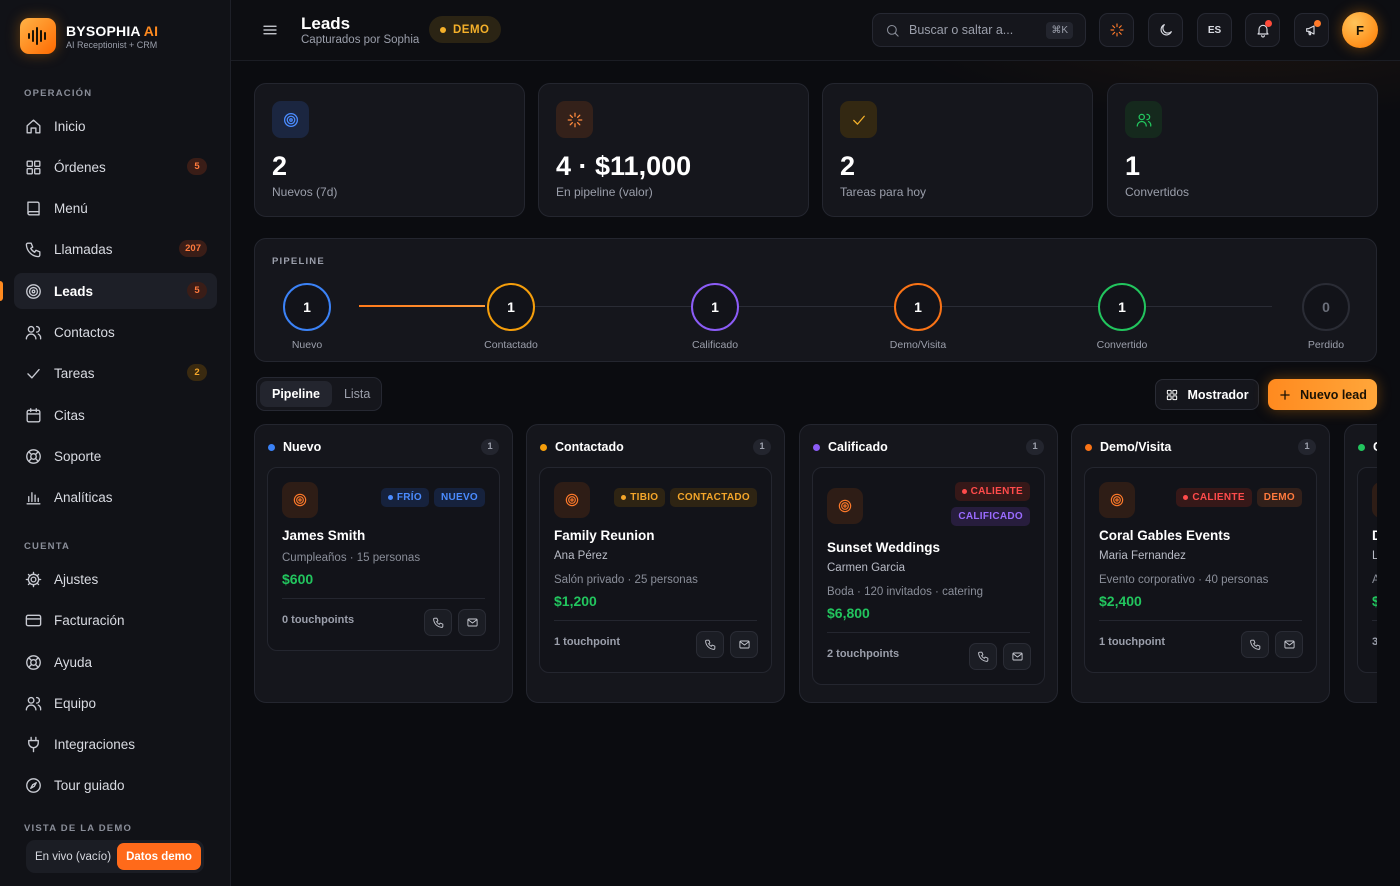 The width and height of the screenshot is (1400, 886). What do you see at coordinates (115, 703) in the screenshot?
I see `sidebar-item-equipo: Equipo` at bounding box center [115, 703].